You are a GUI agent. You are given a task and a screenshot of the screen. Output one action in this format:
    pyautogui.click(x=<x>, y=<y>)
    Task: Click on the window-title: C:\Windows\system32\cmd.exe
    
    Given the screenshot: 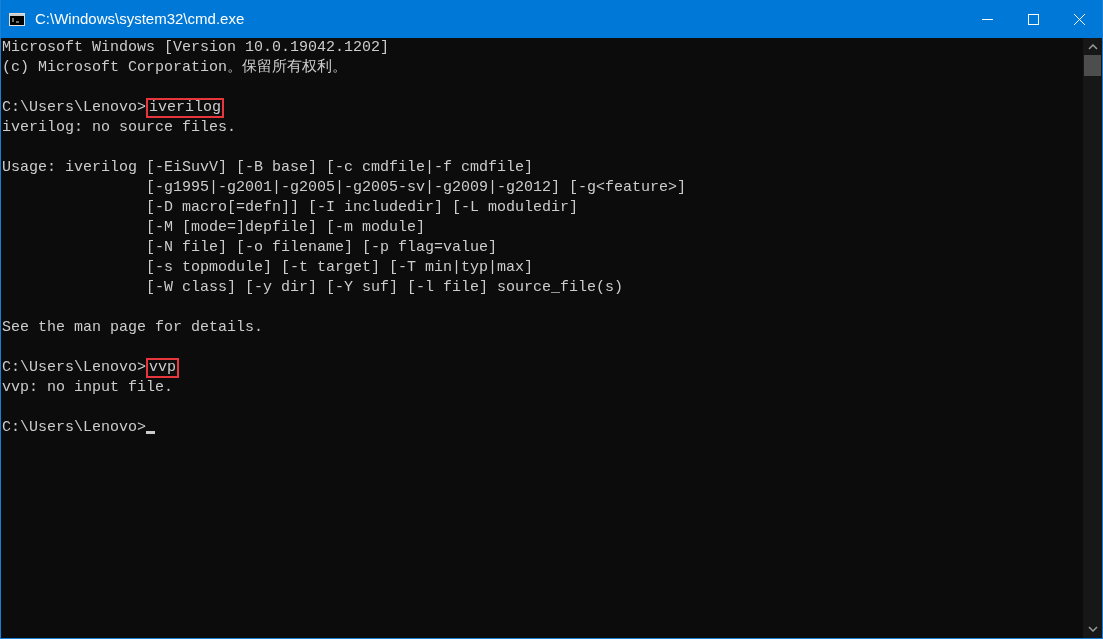 What is the action you would take?
    pyautogui.click(x=140, y=18)
    